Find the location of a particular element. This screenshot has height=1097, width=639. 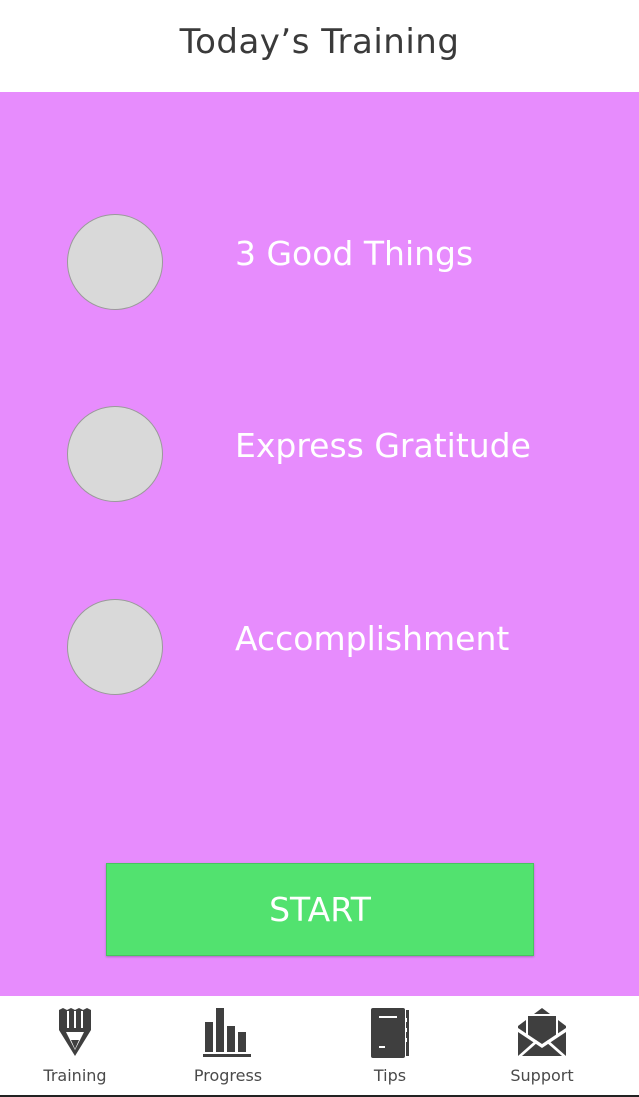

task-item-express-gratitude: Express Gratitude is located at coordinates (319, 454).